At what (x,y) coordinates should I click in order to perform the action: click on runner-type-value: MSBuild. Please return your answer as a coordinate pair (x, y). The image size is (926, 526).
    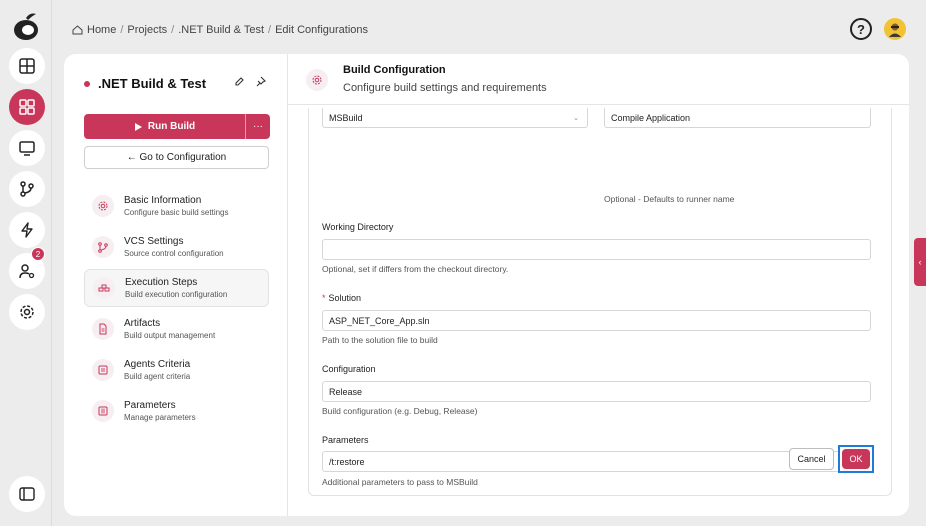
    Looking at the image, I should click on (346, 118).